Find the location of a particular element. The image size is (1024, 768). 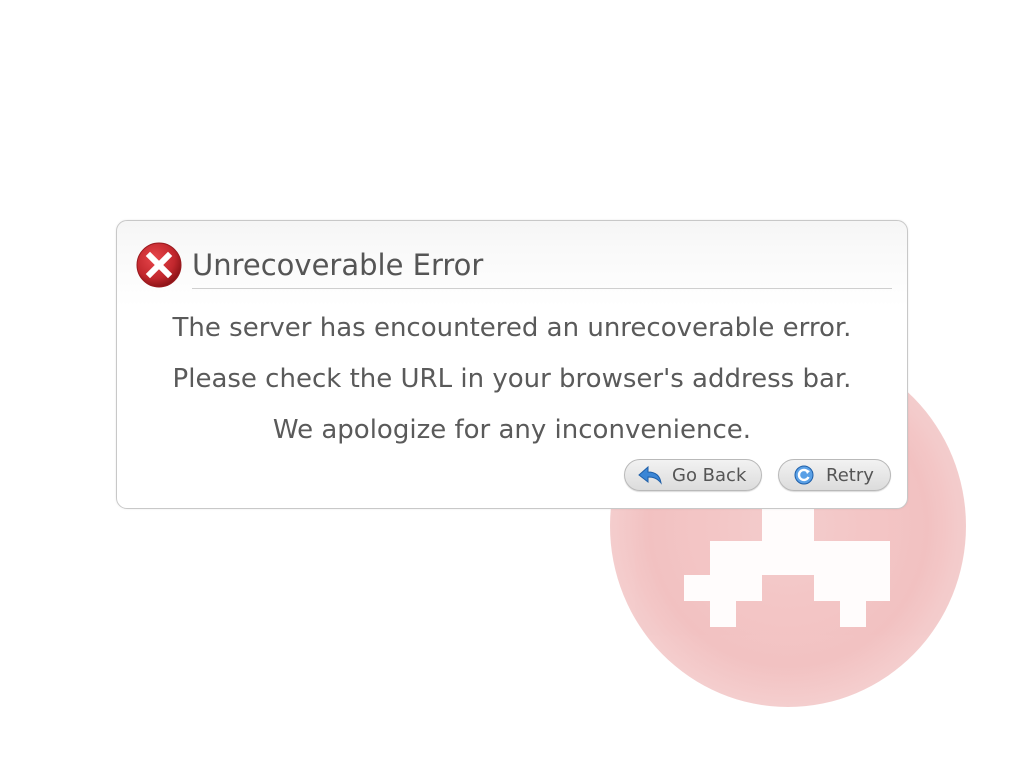

go-back-label: Go Back is located at coordinates (709, 475).